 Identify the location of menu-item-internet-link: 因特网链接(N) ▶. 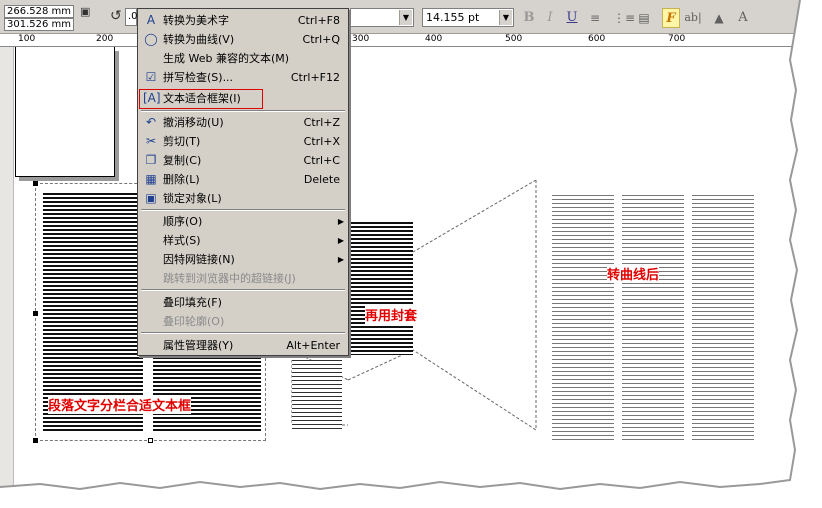
(243, 259).